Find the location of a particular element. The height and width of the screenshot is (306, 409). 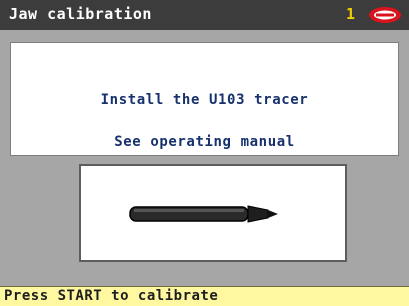

status-bar: Press START to calibrate is located at coordinates (204, 296).